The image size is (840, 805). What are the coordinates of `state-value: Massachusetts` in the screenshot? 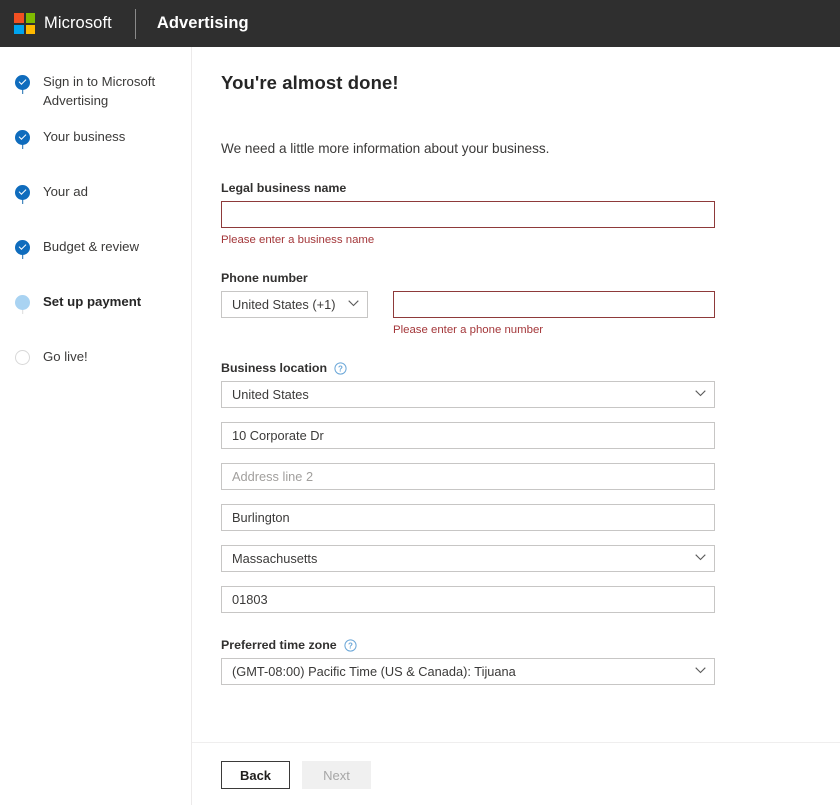 It's located at (468, 558).